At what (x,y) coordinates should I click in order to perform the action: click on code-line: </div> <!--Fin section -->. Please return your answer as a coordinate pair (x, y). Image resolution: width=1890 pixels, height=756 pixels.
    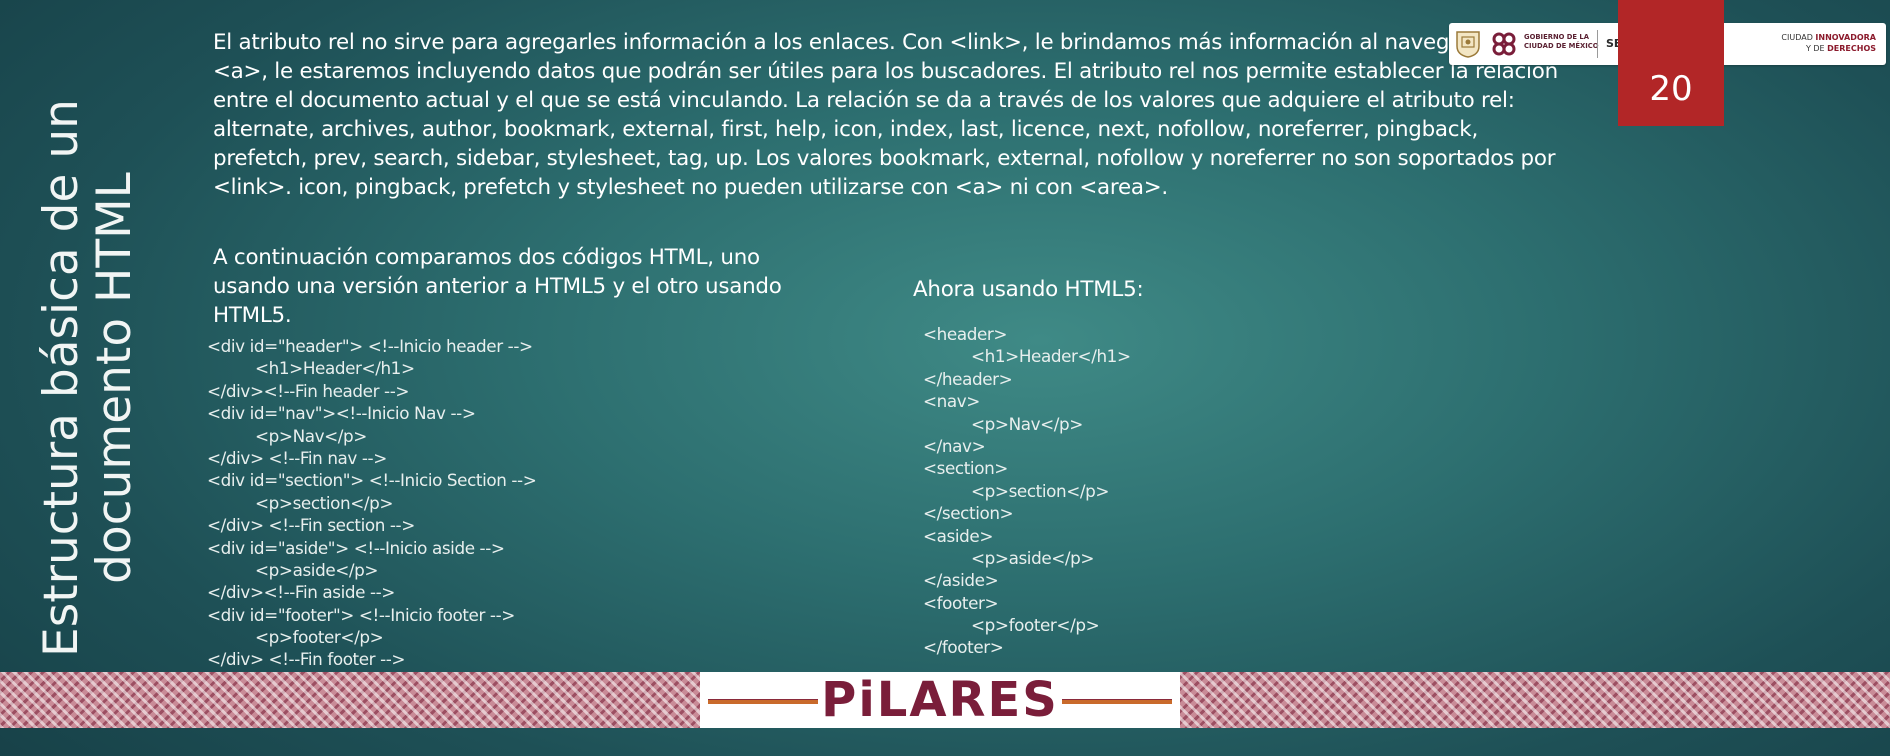
    Looking at the image, I should click on (311, 525).